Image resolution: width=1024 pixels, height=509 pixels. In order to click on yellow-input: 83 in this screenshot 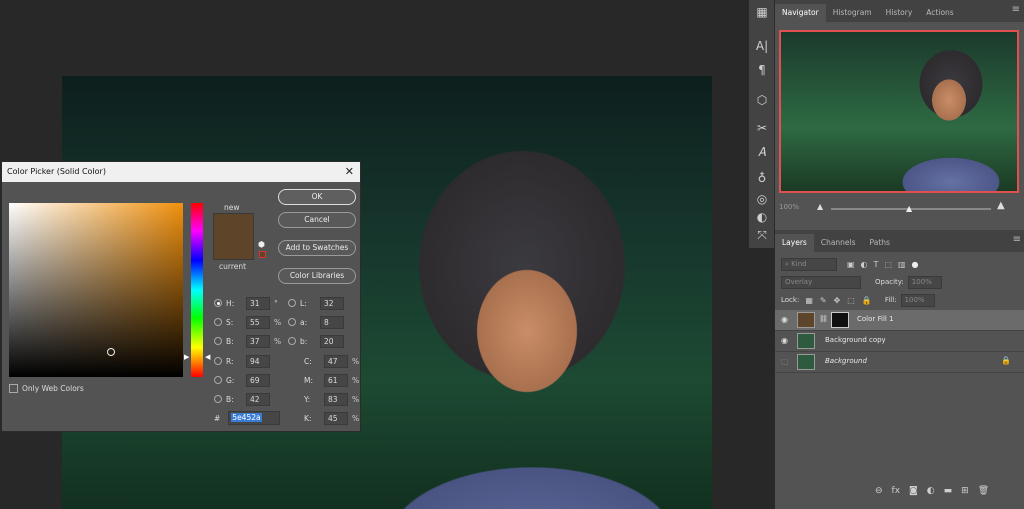, I will do `click(336, 399)`.